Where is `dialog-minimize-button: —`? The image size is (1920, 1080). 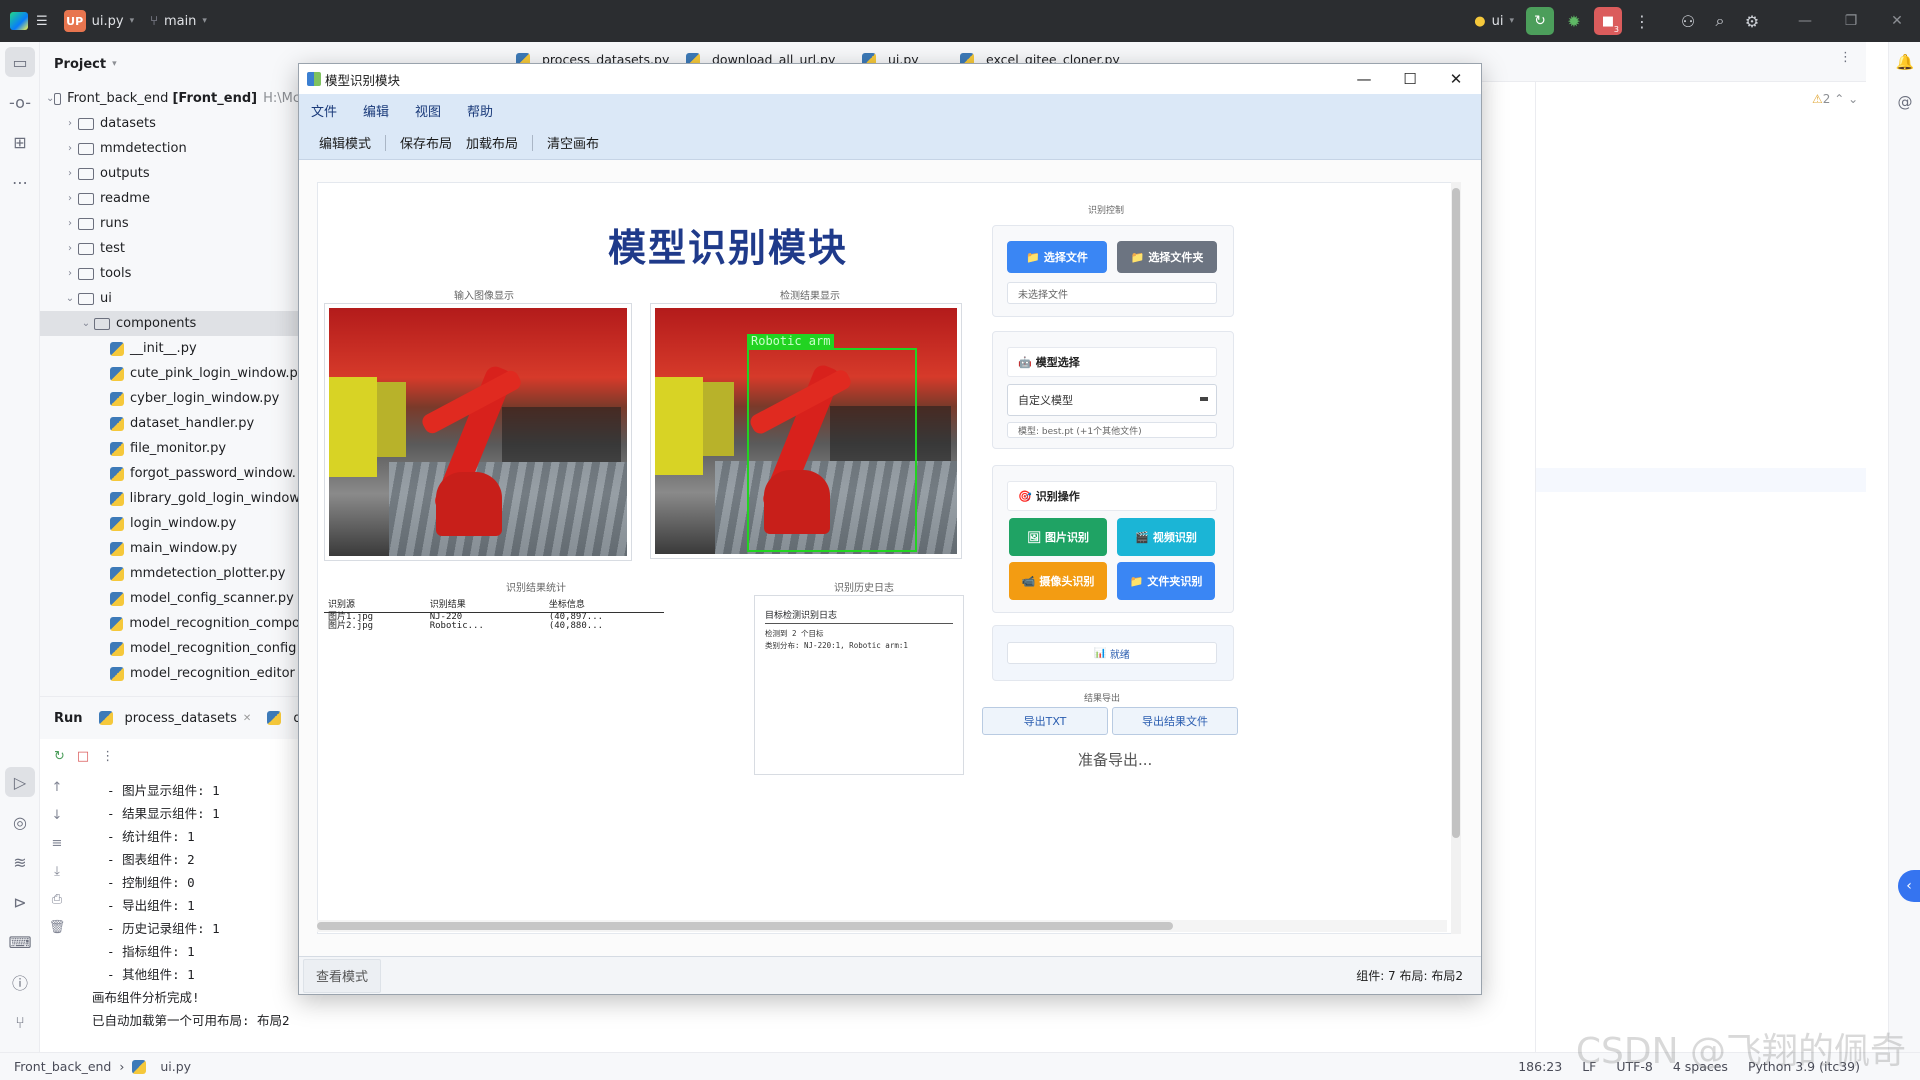 dialog-minimize-button: — is located at coordinates (1364, 79).